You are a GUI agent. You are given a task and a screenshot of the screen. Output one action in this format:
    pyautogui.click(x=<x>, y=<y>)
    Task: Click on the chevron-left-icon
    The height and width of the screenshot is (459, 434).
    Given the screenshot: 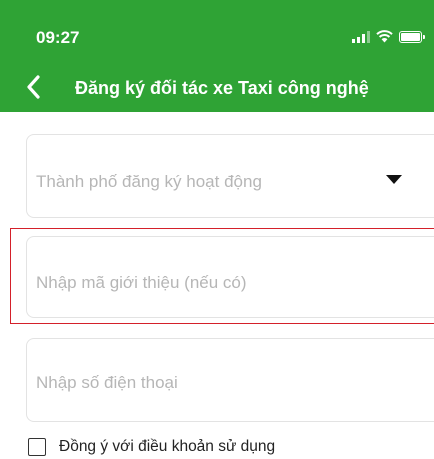 What is the action you would take?
    pyautogui.click(x=33, y=87)
    